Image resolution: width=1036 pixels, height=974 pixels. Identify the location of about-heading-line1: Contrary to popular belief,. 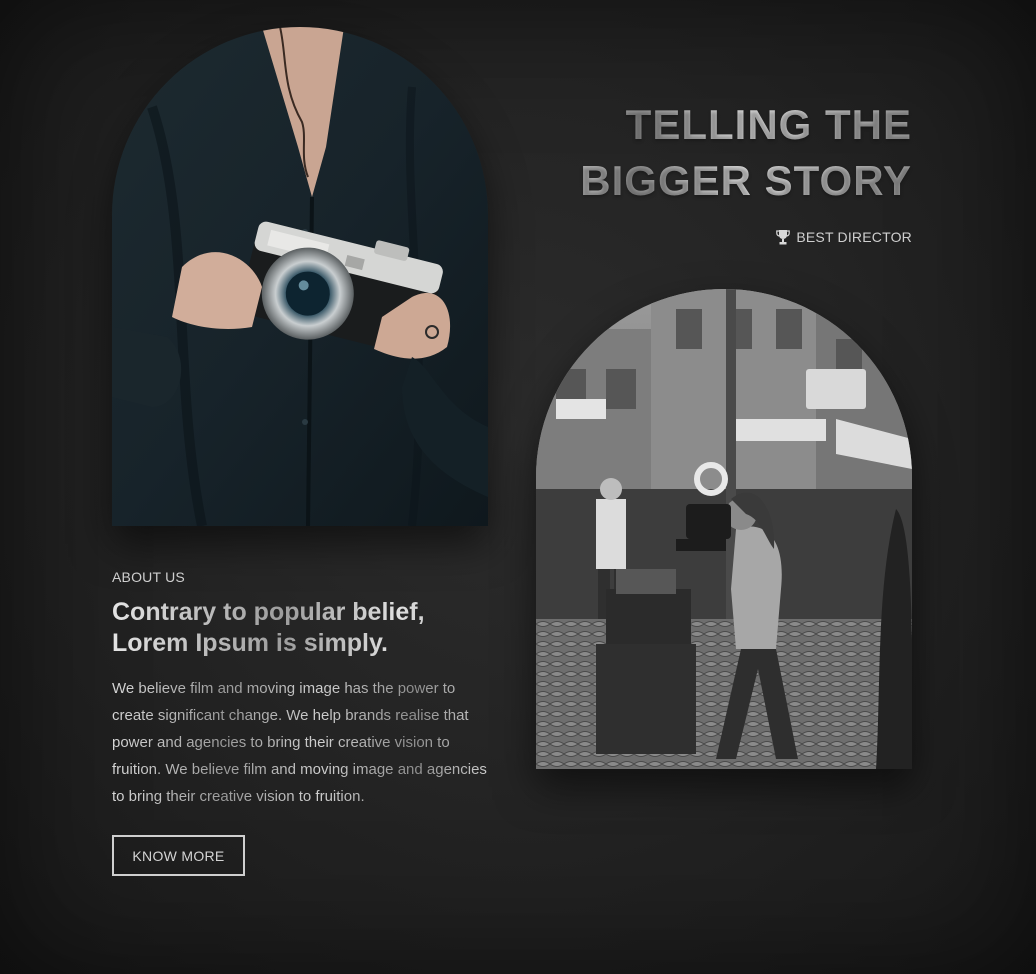
(268, 612).